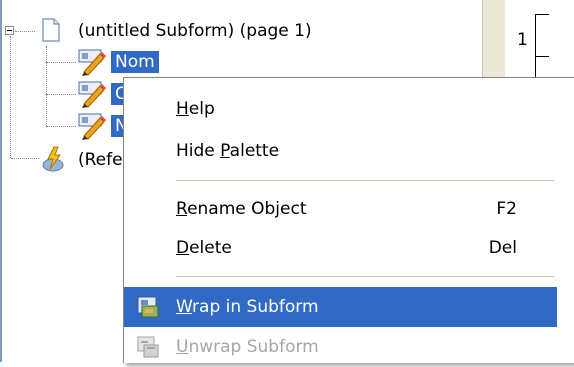 The width and height of the screenshot is (574, 367). What do you see at coordinates (340, 307) in the screenshot?
I see `menu-item-wrap-in-subform: Wrap in Subform` at bounding box center [340, 307].